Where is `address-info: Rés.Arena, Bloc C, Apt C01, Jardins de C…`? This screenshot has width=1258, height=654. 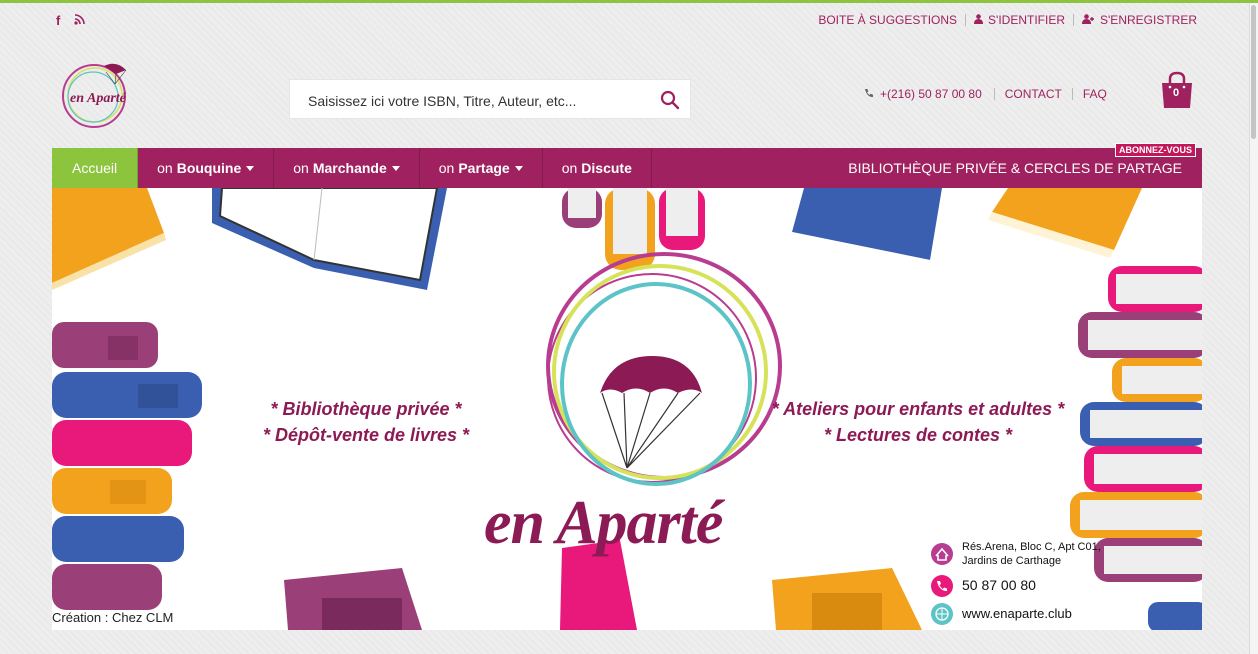 address-info: Rés.Arena, Bloc C, Apt C01, Jardins de C… is located at coordinates (1031, 554).